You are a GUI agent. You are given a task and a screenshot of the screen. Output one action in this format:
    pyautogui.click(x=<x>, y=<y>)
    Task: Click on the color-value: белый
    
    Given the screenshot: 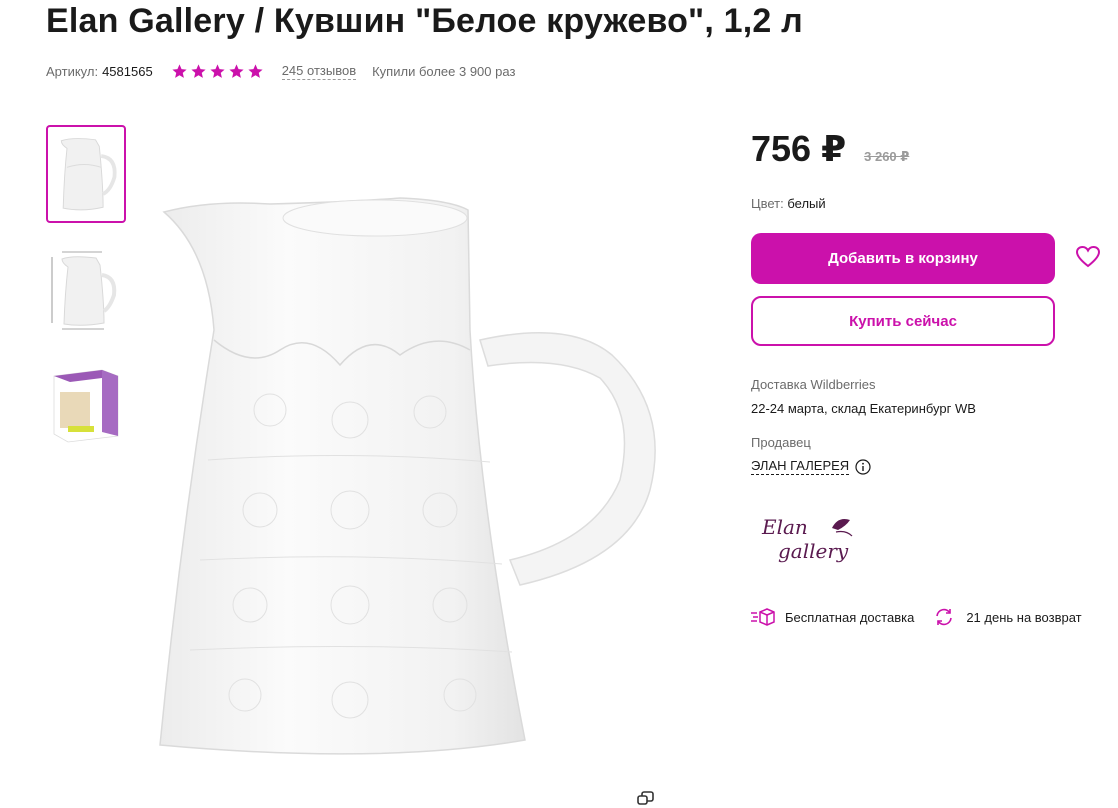 What is the action you would take?
    pyautogui.click(x=806, y=203)
    